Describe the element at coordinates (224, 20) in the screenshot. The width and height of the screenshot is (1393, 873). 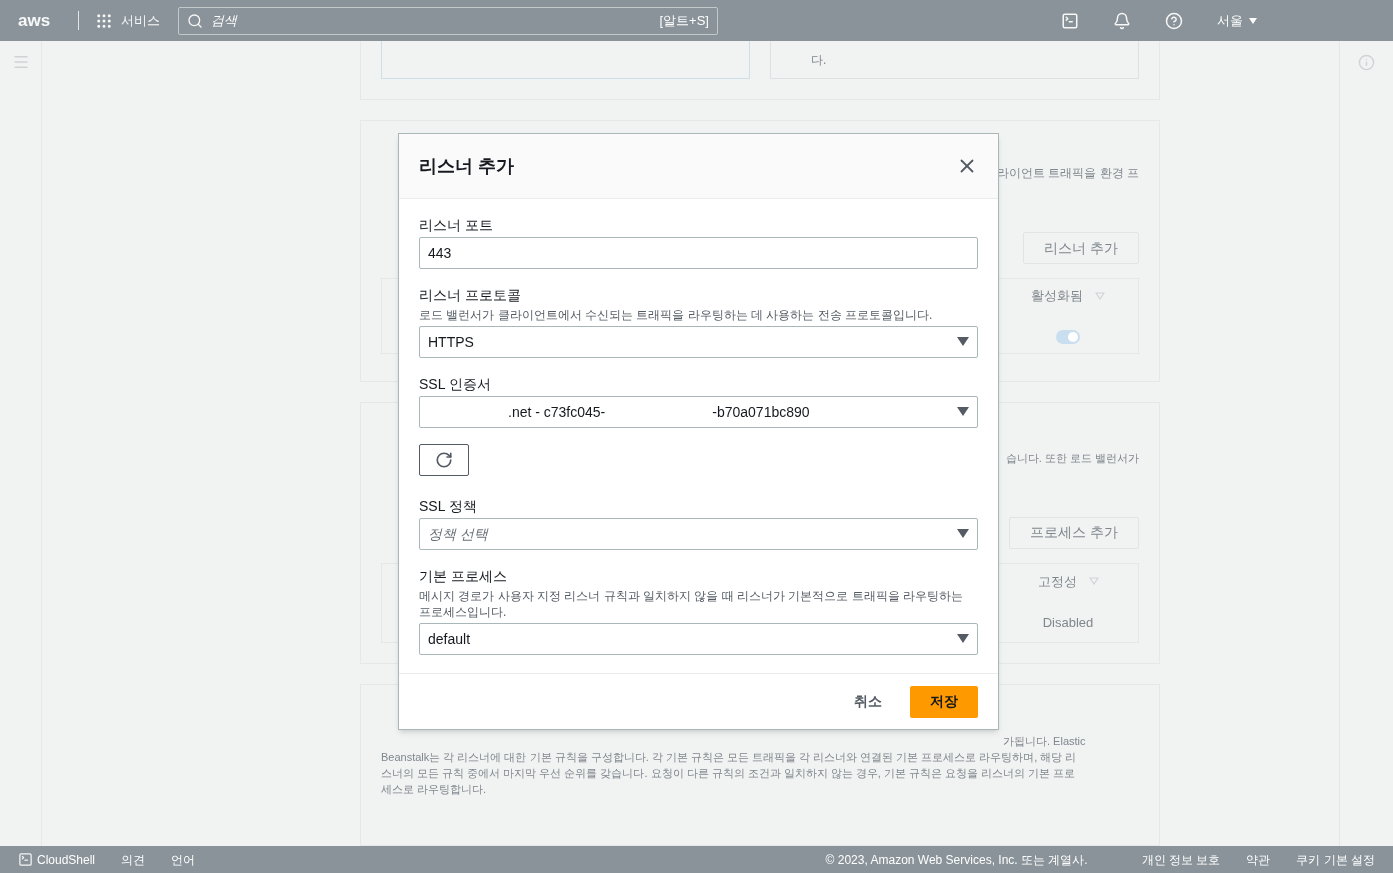
I see `search-placeholder: 검색` at that location.